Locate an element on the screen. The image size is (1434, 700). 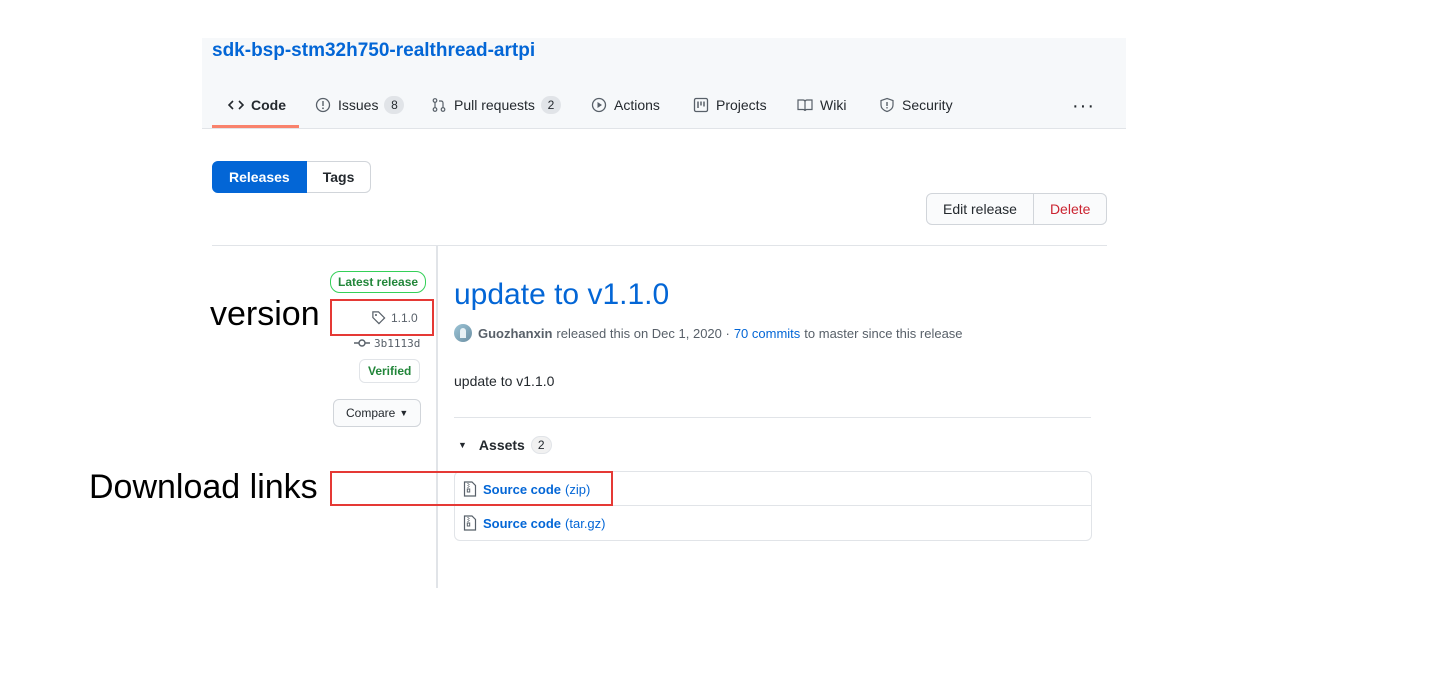
tab-code-label: Code is located at coordinates (268, 105).